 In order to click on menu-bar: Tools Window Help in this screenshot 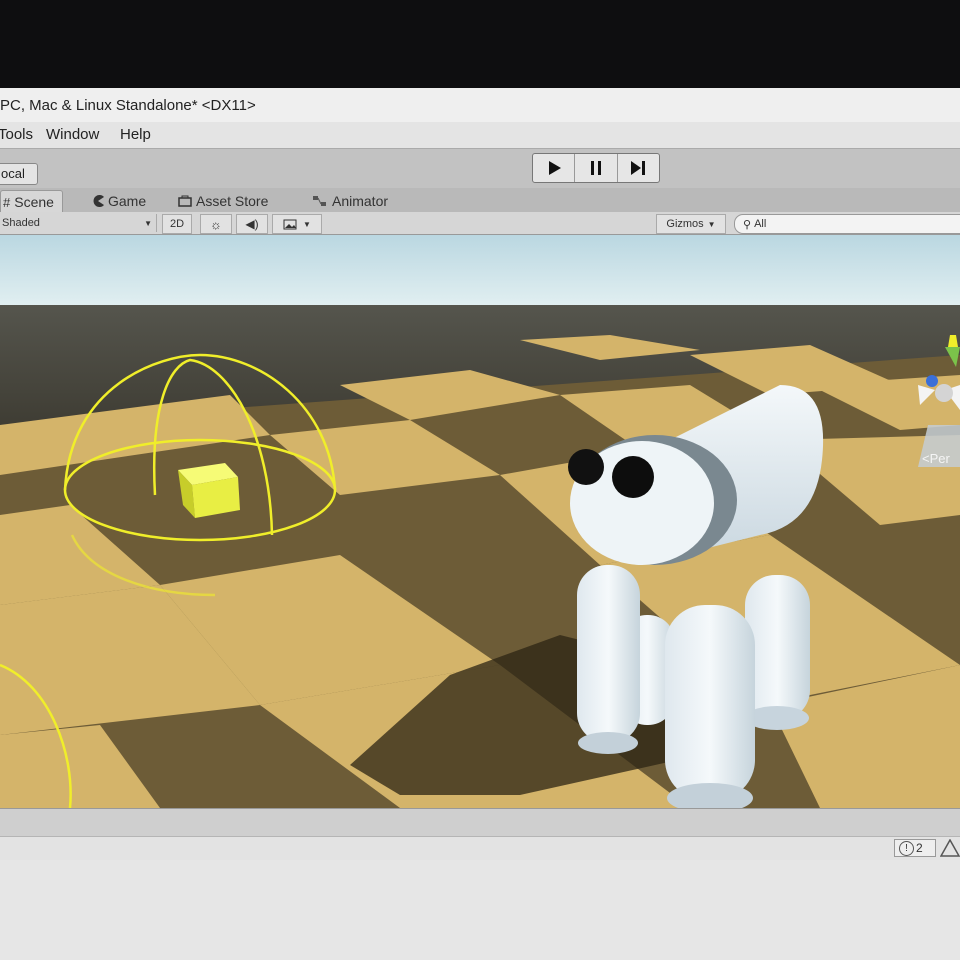, I will do `click(480, 135)`.